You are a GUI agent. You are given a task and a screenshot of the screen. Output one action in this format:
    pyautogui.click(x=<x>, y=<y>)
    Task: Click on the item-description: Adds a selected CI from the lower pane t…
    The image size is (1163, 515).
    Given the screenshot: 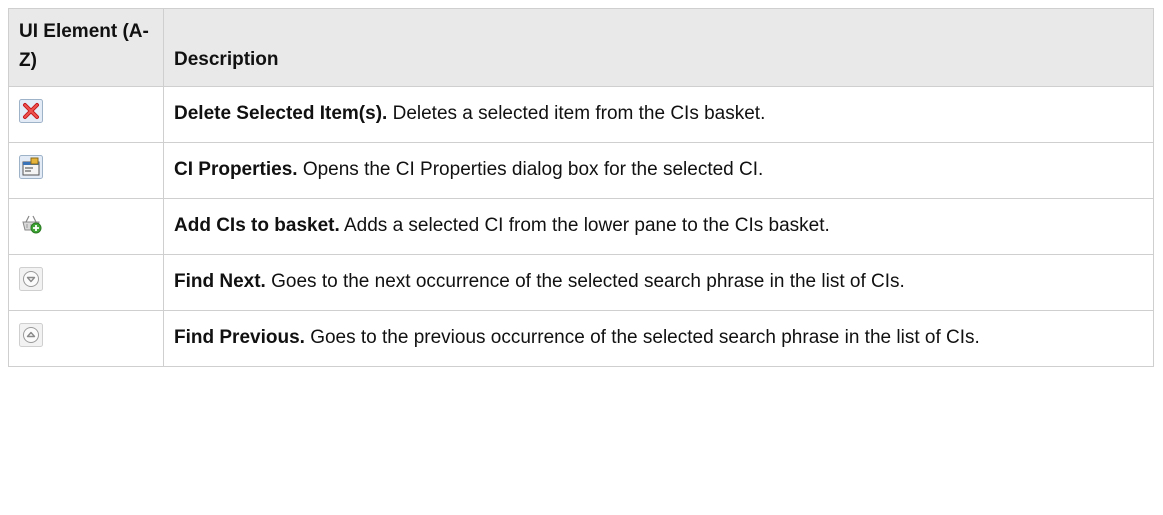 What is the action you would take?
    pyautogui.click(x=584, y=225)
    